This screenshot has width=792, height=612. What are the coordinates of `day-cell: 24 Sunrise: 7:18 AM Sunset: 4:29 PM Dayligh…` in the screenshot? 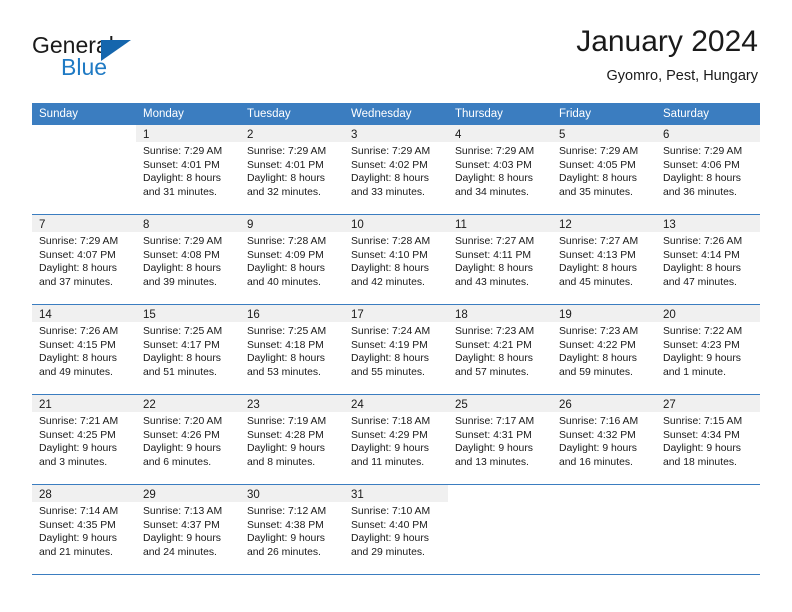 It's located at (396, 439).